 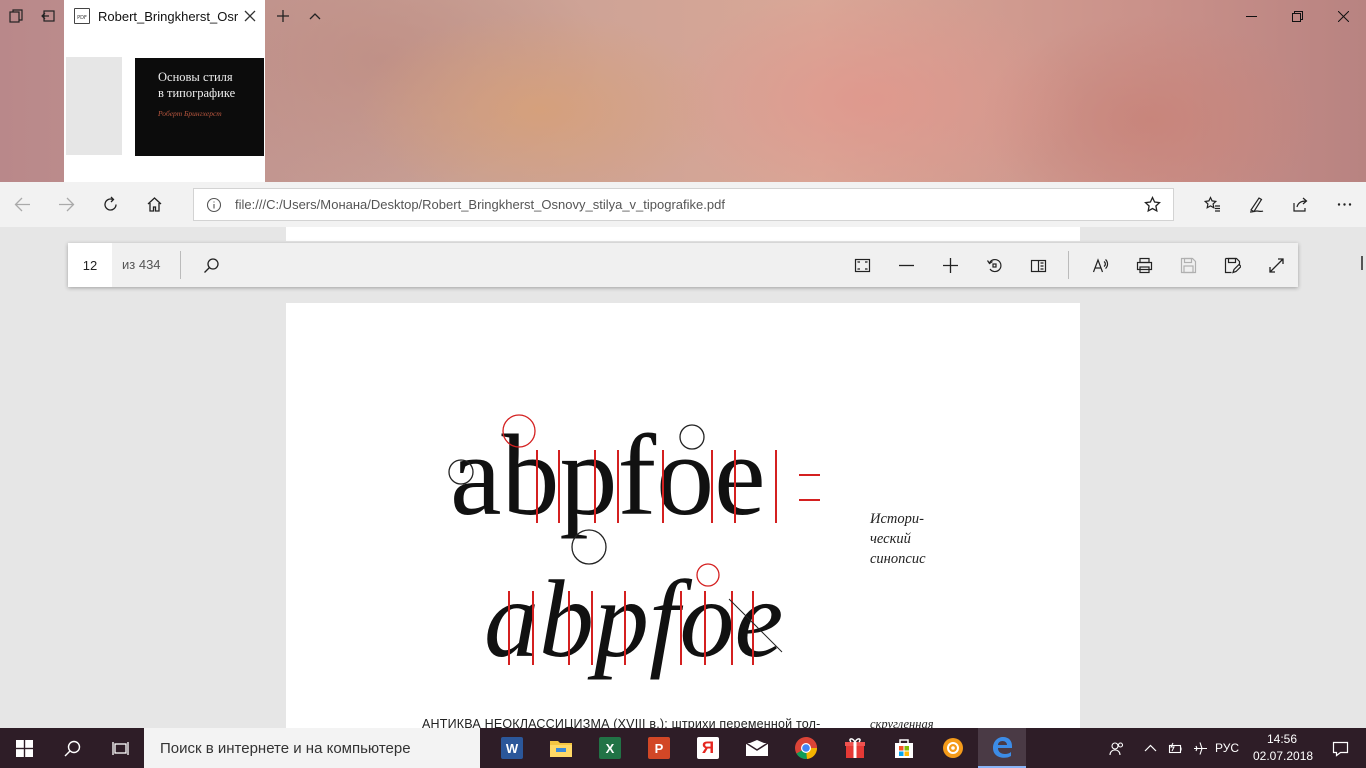 I want to click on home-button, so click(x=154, y=204).